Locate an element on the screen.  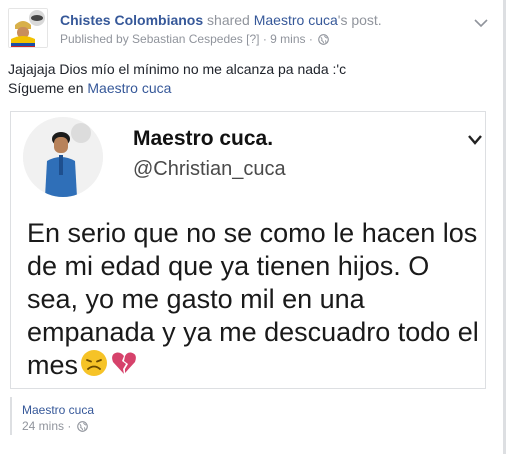
broken-heart-emoji-icon is located at coordinates (124, 367).